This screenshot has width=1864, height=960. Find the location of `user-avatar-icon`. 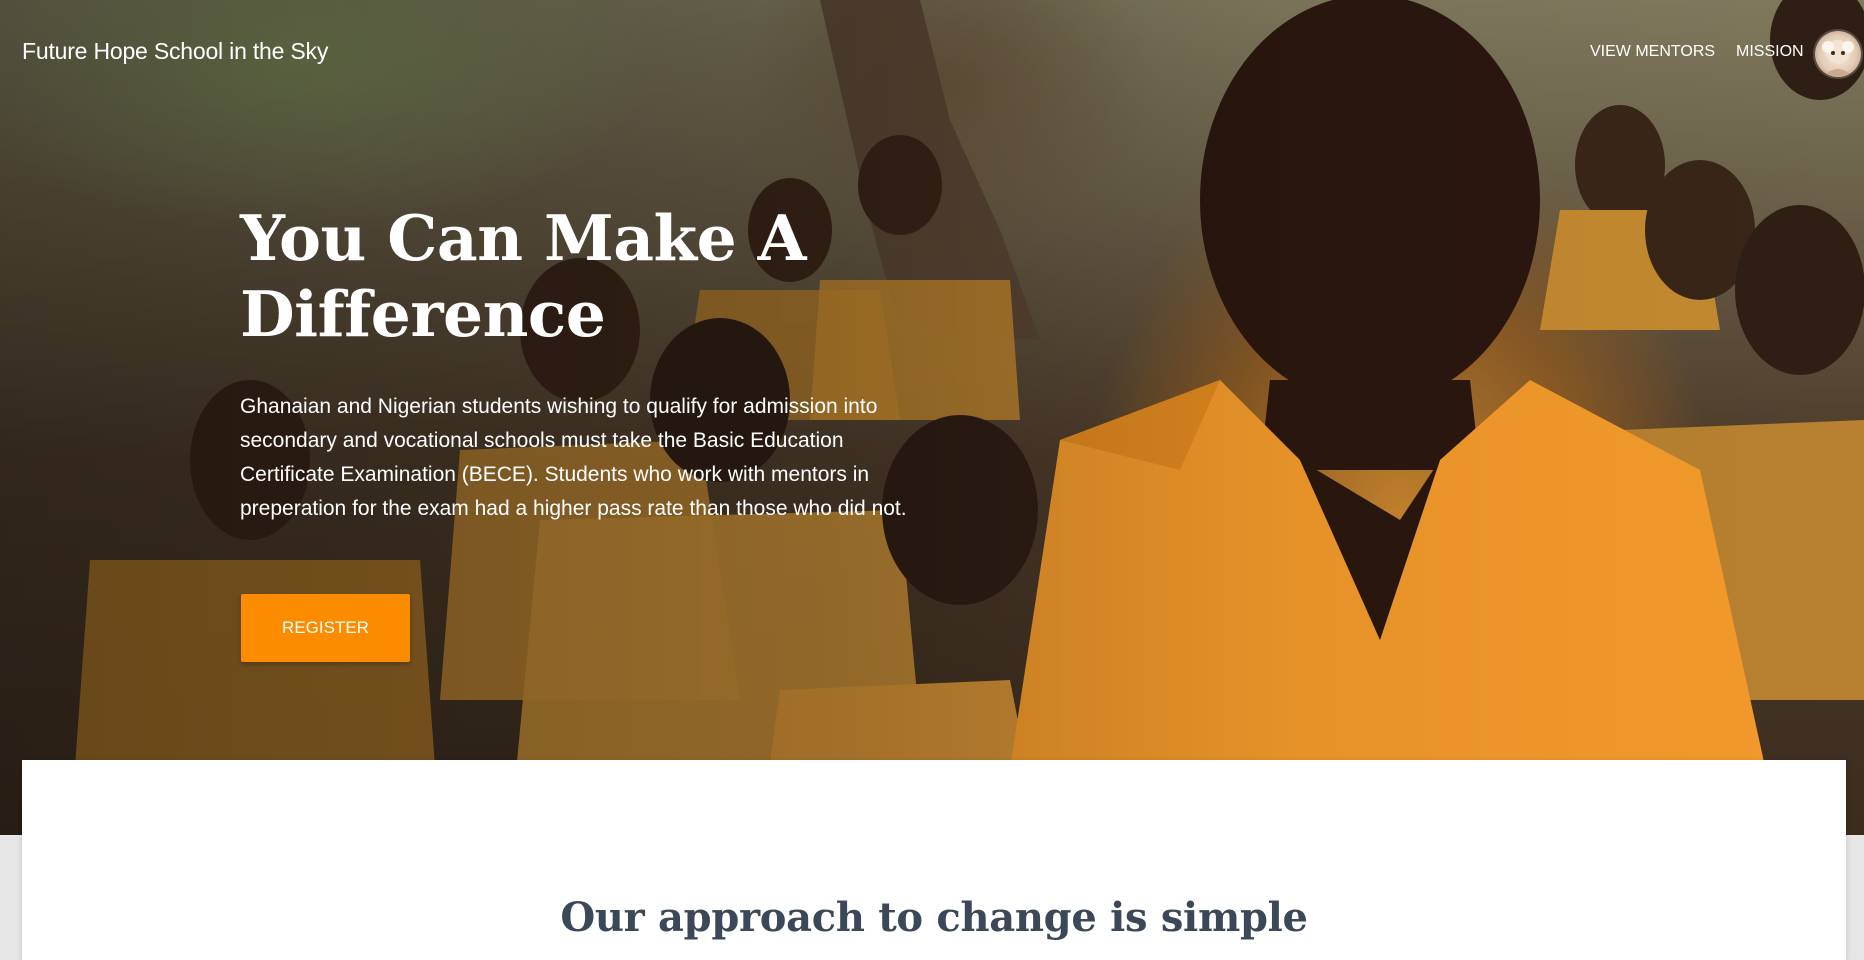

user-avatar-icon is located at coordinates (1838, 54).